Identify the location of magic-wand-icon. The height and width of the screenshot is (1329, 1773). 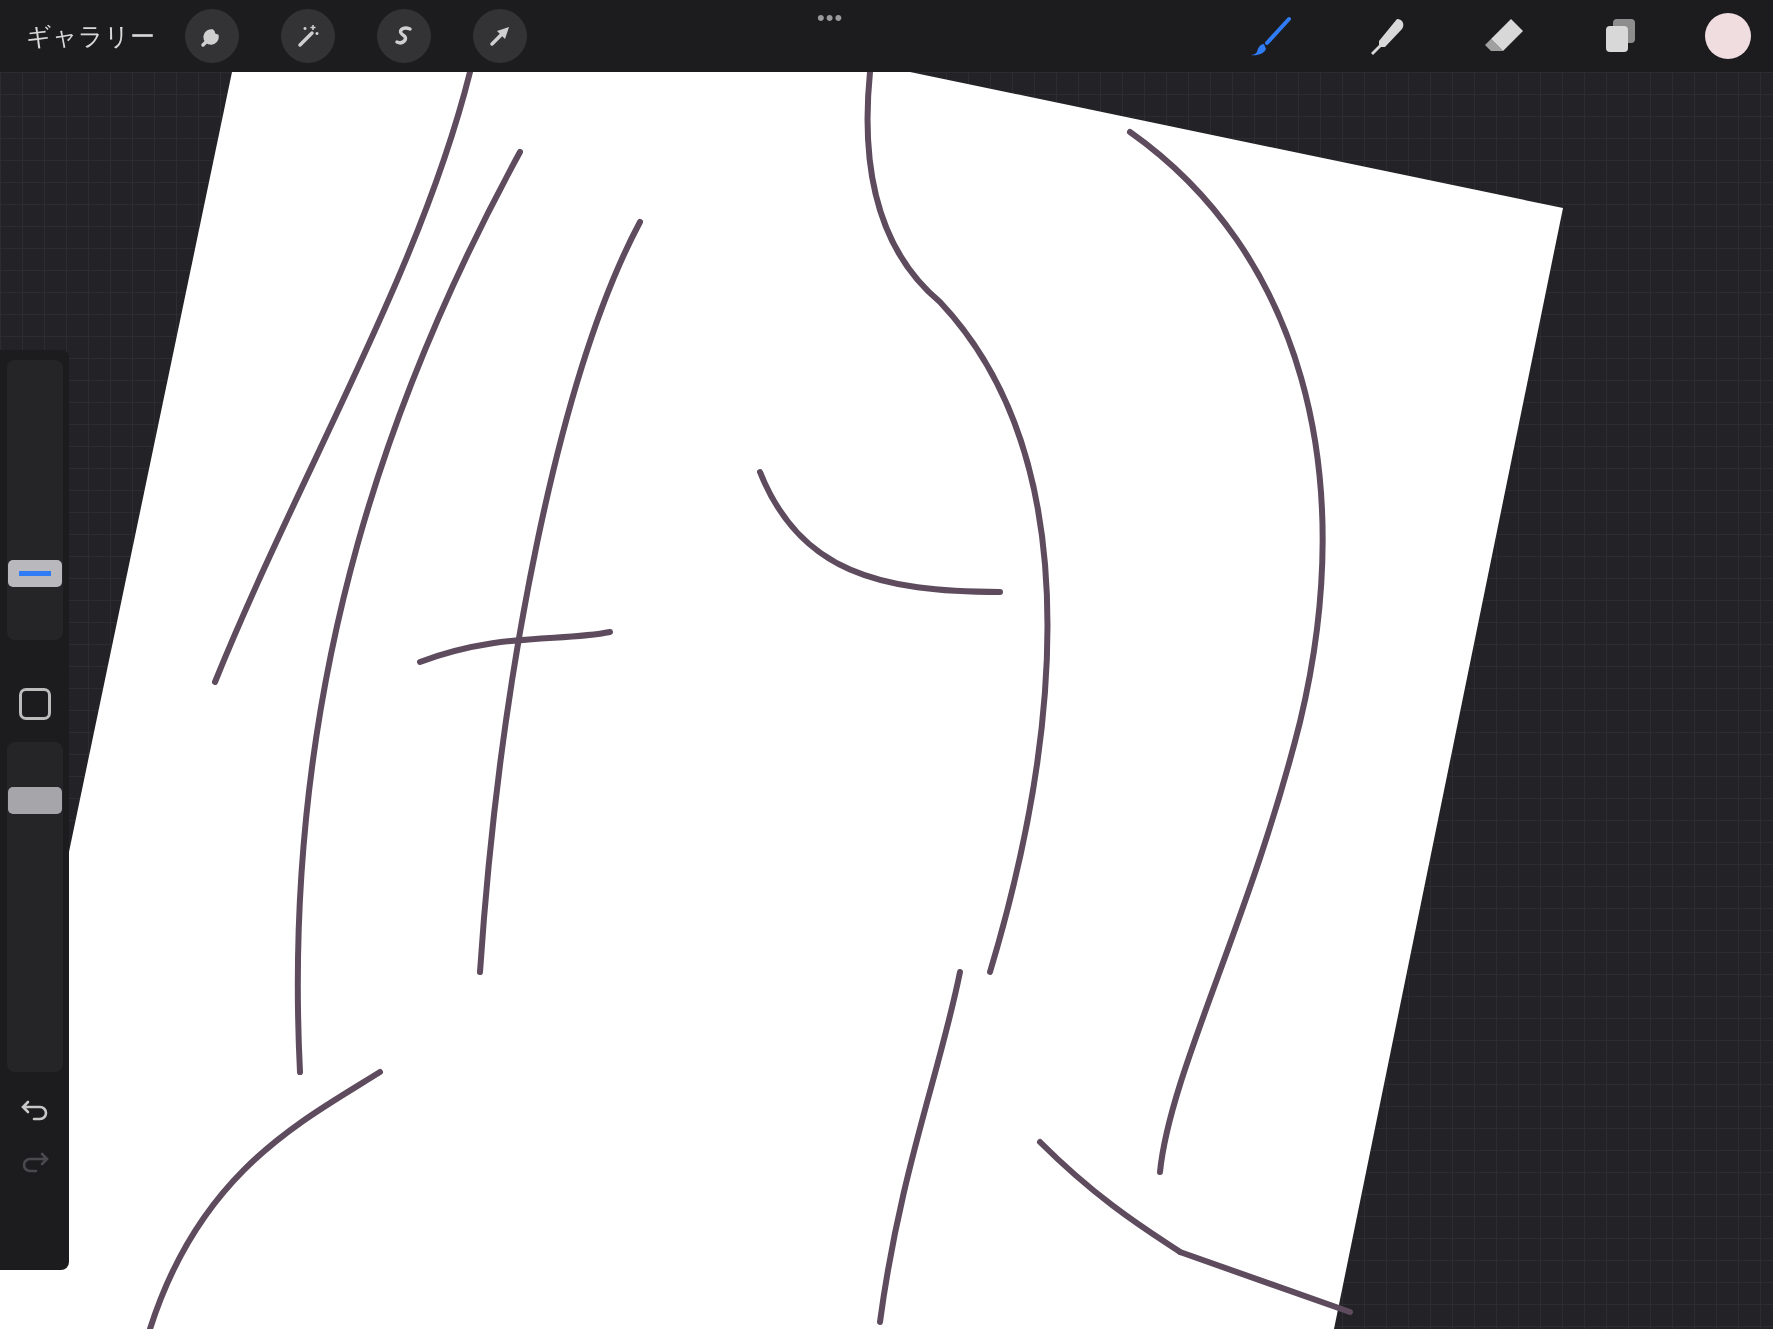
(308, 36).